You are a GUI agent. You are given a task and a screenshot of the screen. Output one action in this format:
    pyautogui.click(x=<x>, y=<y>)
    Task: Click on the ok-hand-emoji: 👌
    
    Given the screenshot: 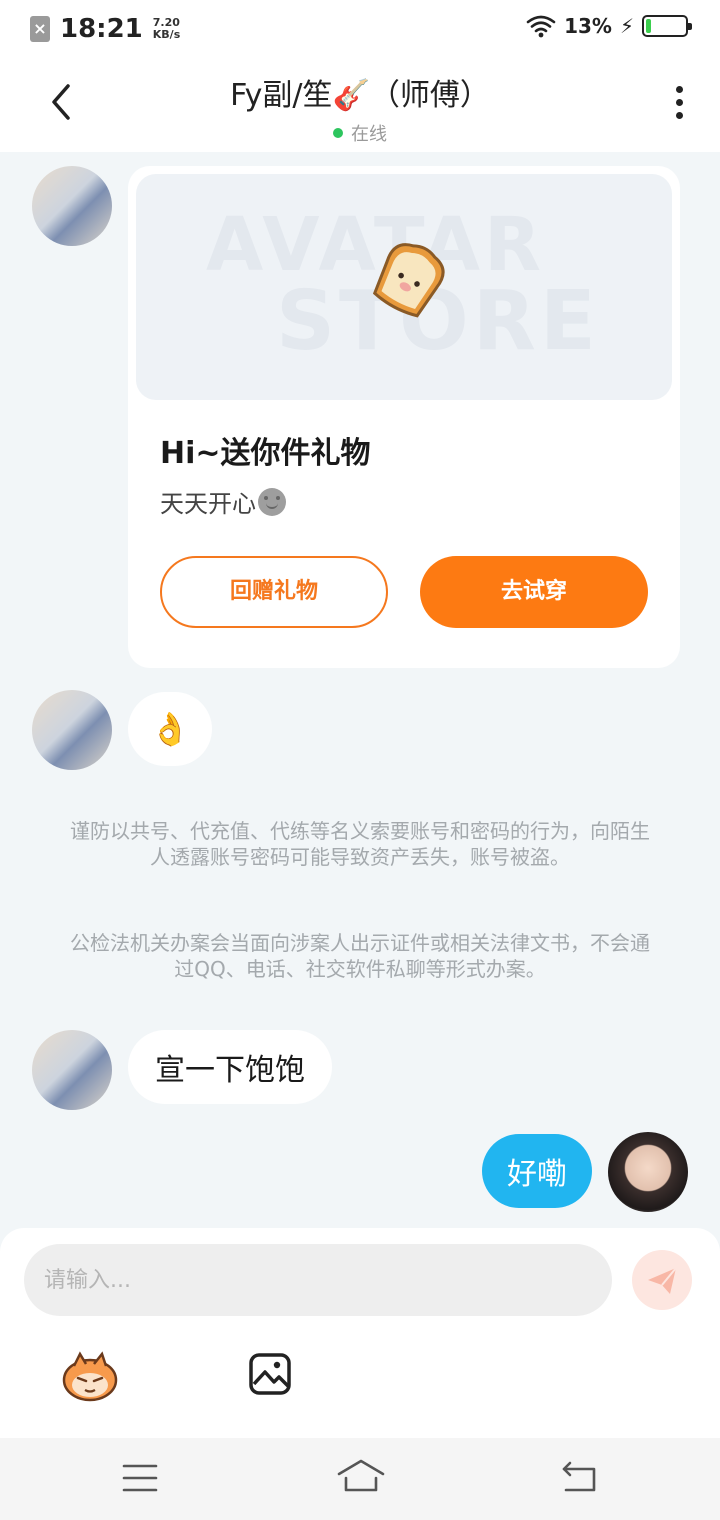 What is the action you would take?
    pyautogui.click(x=170, y=729)
    